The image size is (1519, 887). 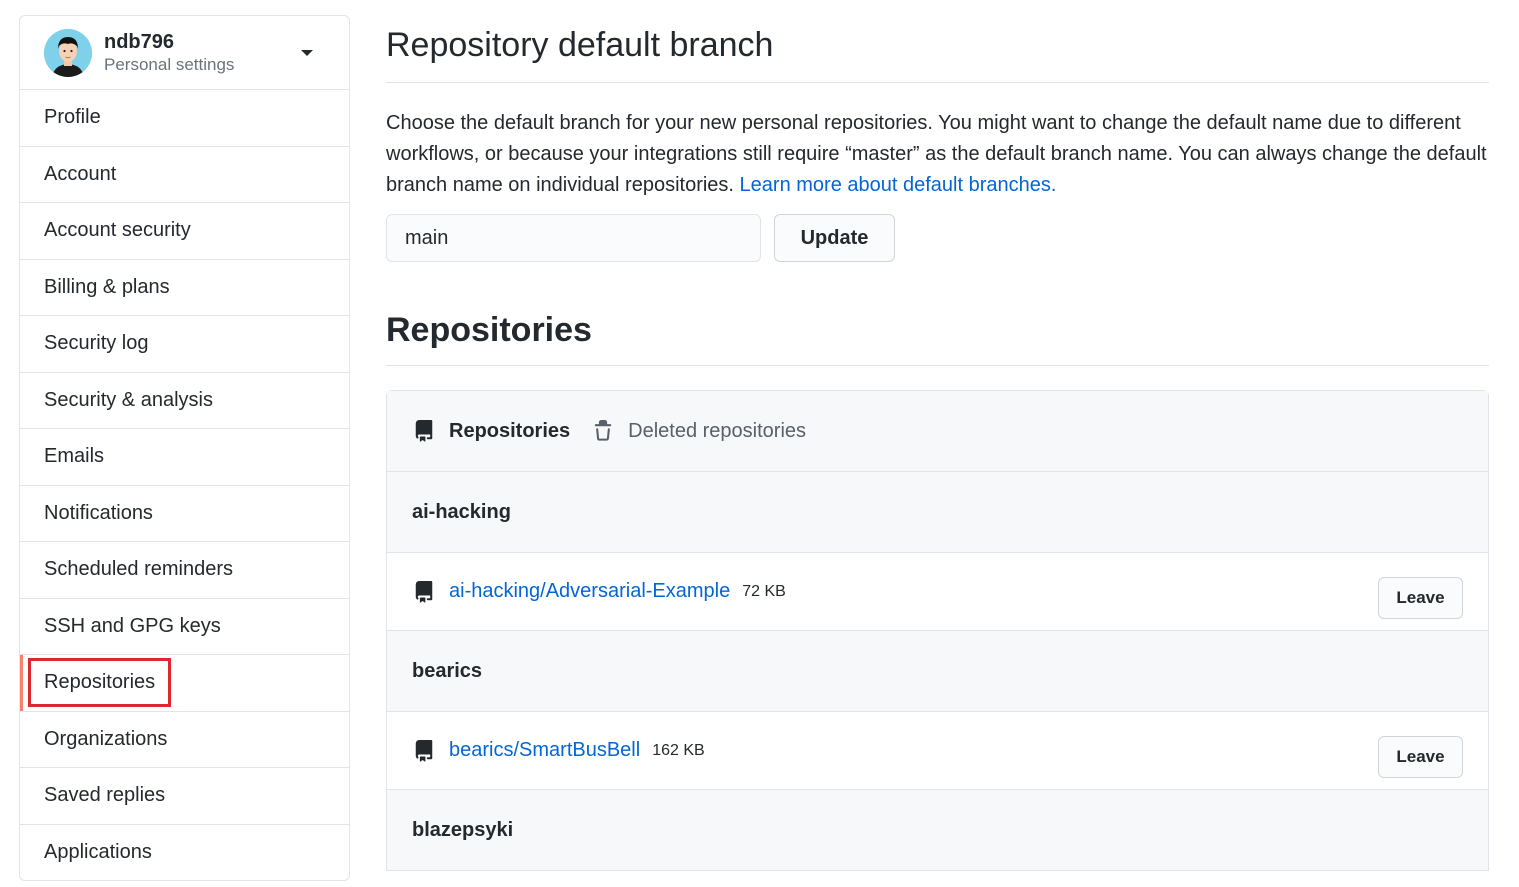 I want to click on default-branch-input, so click(x=573, y=238).